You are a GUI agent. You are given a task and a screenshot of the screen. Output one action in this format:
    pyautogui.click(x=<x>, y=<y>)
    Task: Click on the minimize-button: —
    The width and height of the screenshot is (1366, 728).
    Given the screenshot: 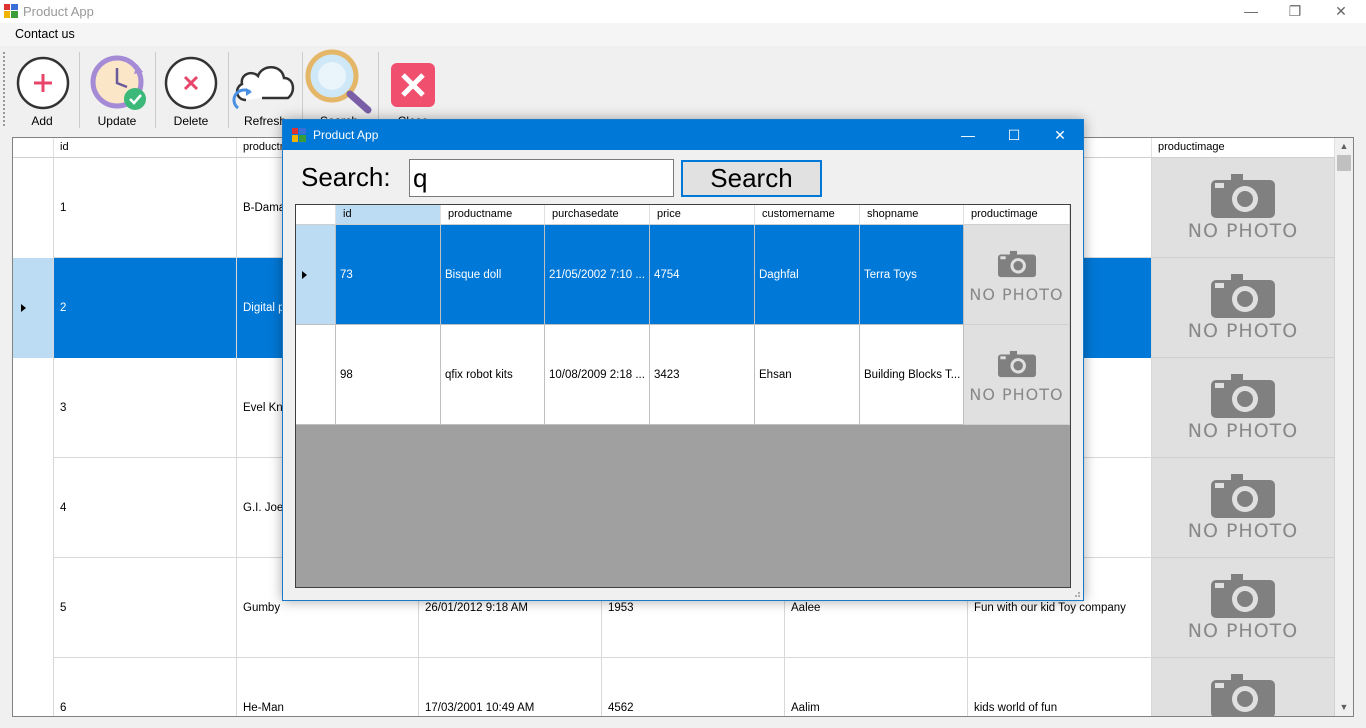 What is the action you would take?
    pyautogui.click(x=1251, y=11)
    